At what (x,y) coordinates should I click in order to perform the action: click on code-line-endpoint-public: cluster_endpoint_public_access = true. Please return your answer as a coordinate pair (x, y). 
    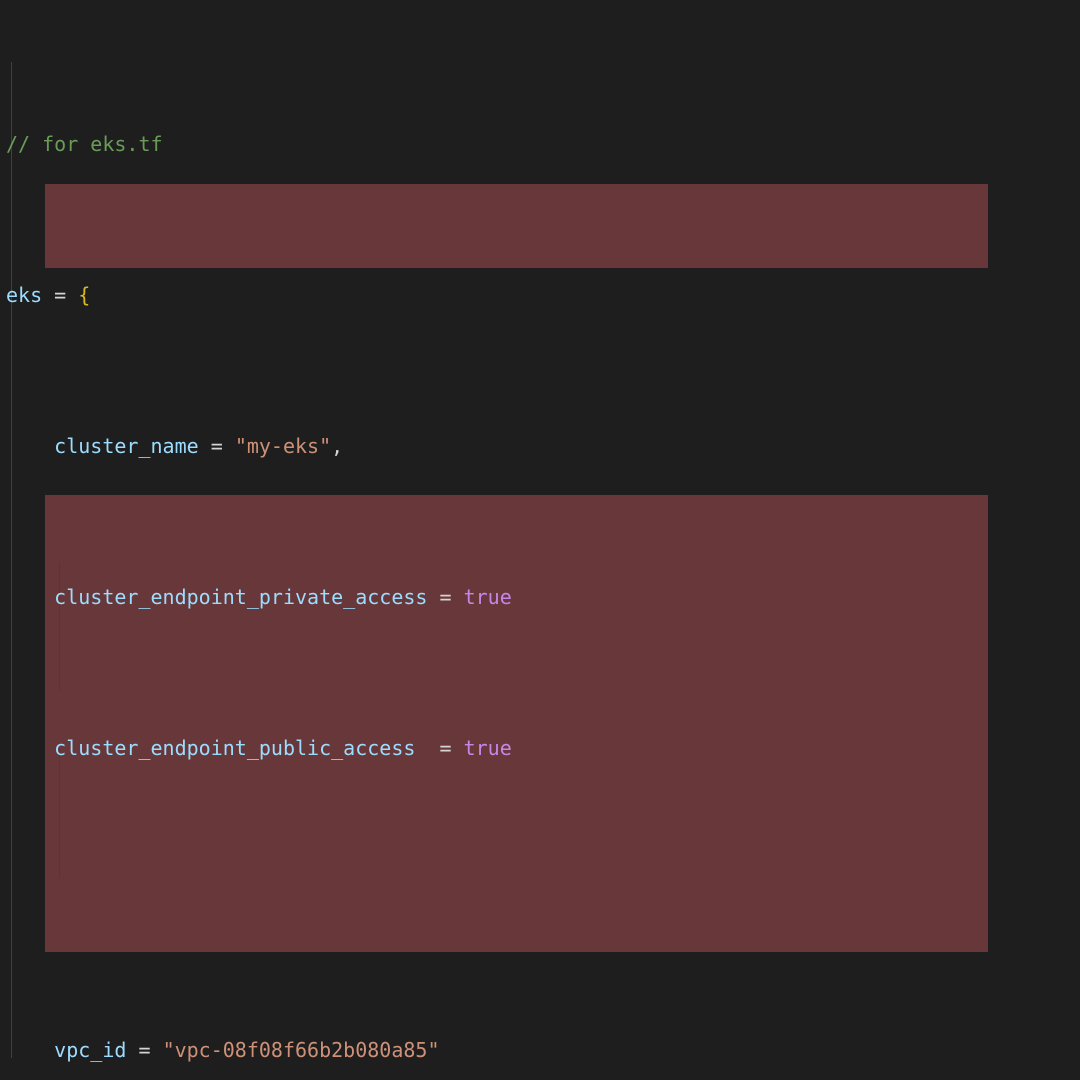
    Looking at the image, I should click on (540, 748).